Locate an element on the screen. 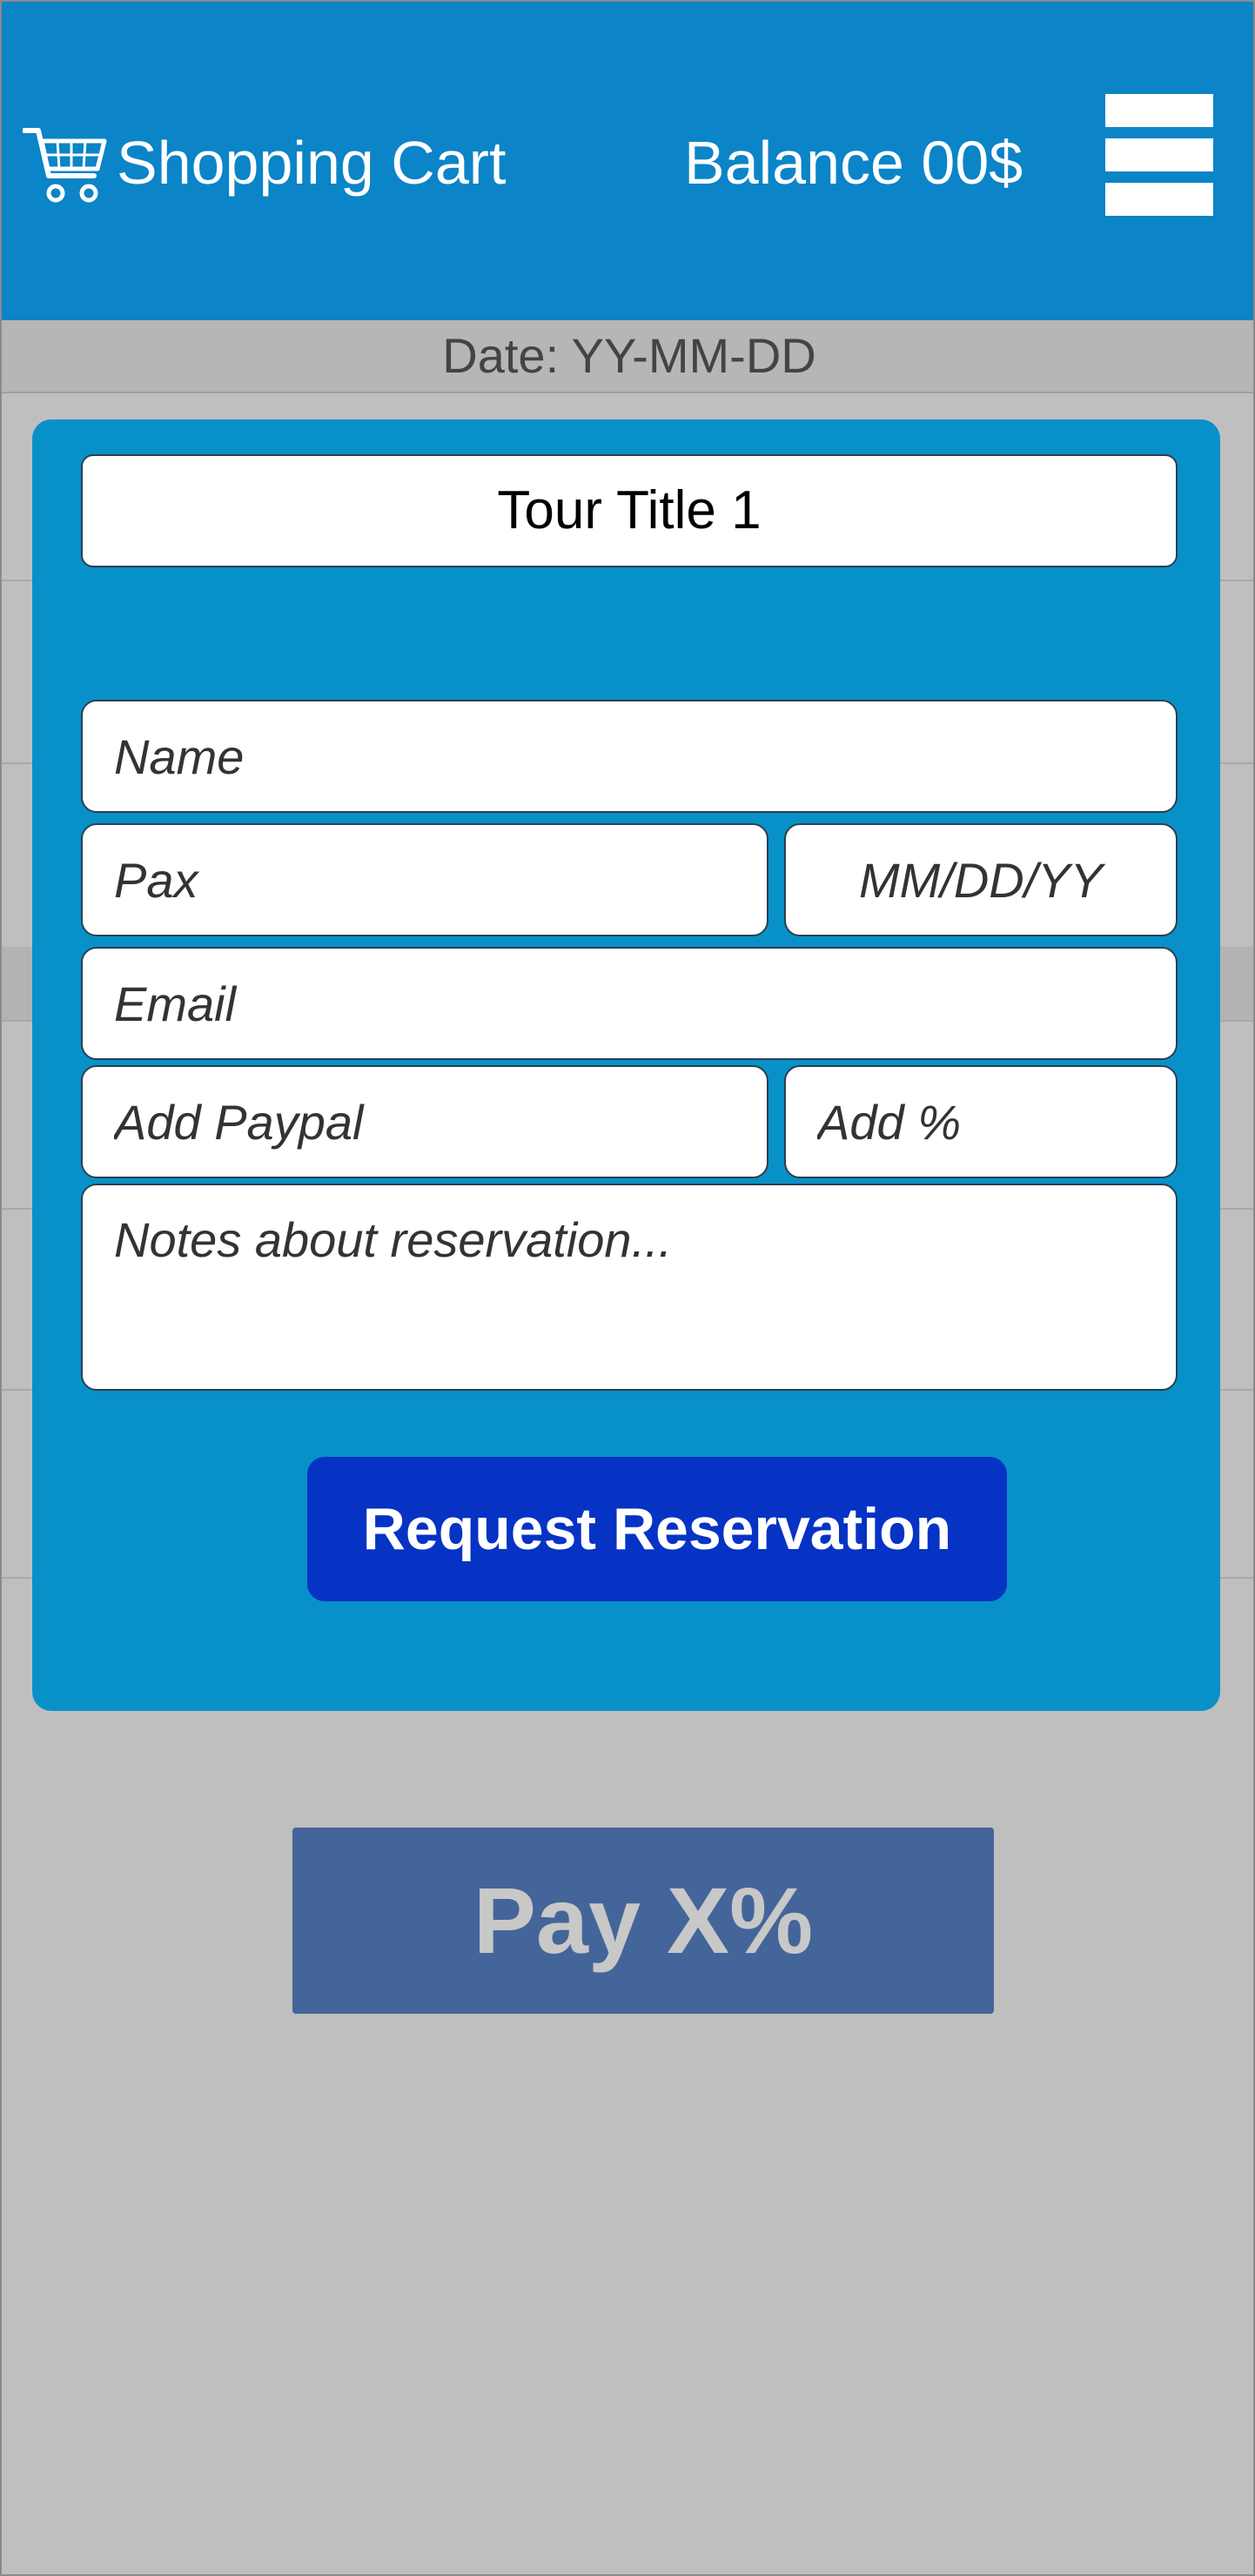 Image resolution: width=1255 pixels, height=2576 pixels. email-input is located at coordinates (629, 1003).